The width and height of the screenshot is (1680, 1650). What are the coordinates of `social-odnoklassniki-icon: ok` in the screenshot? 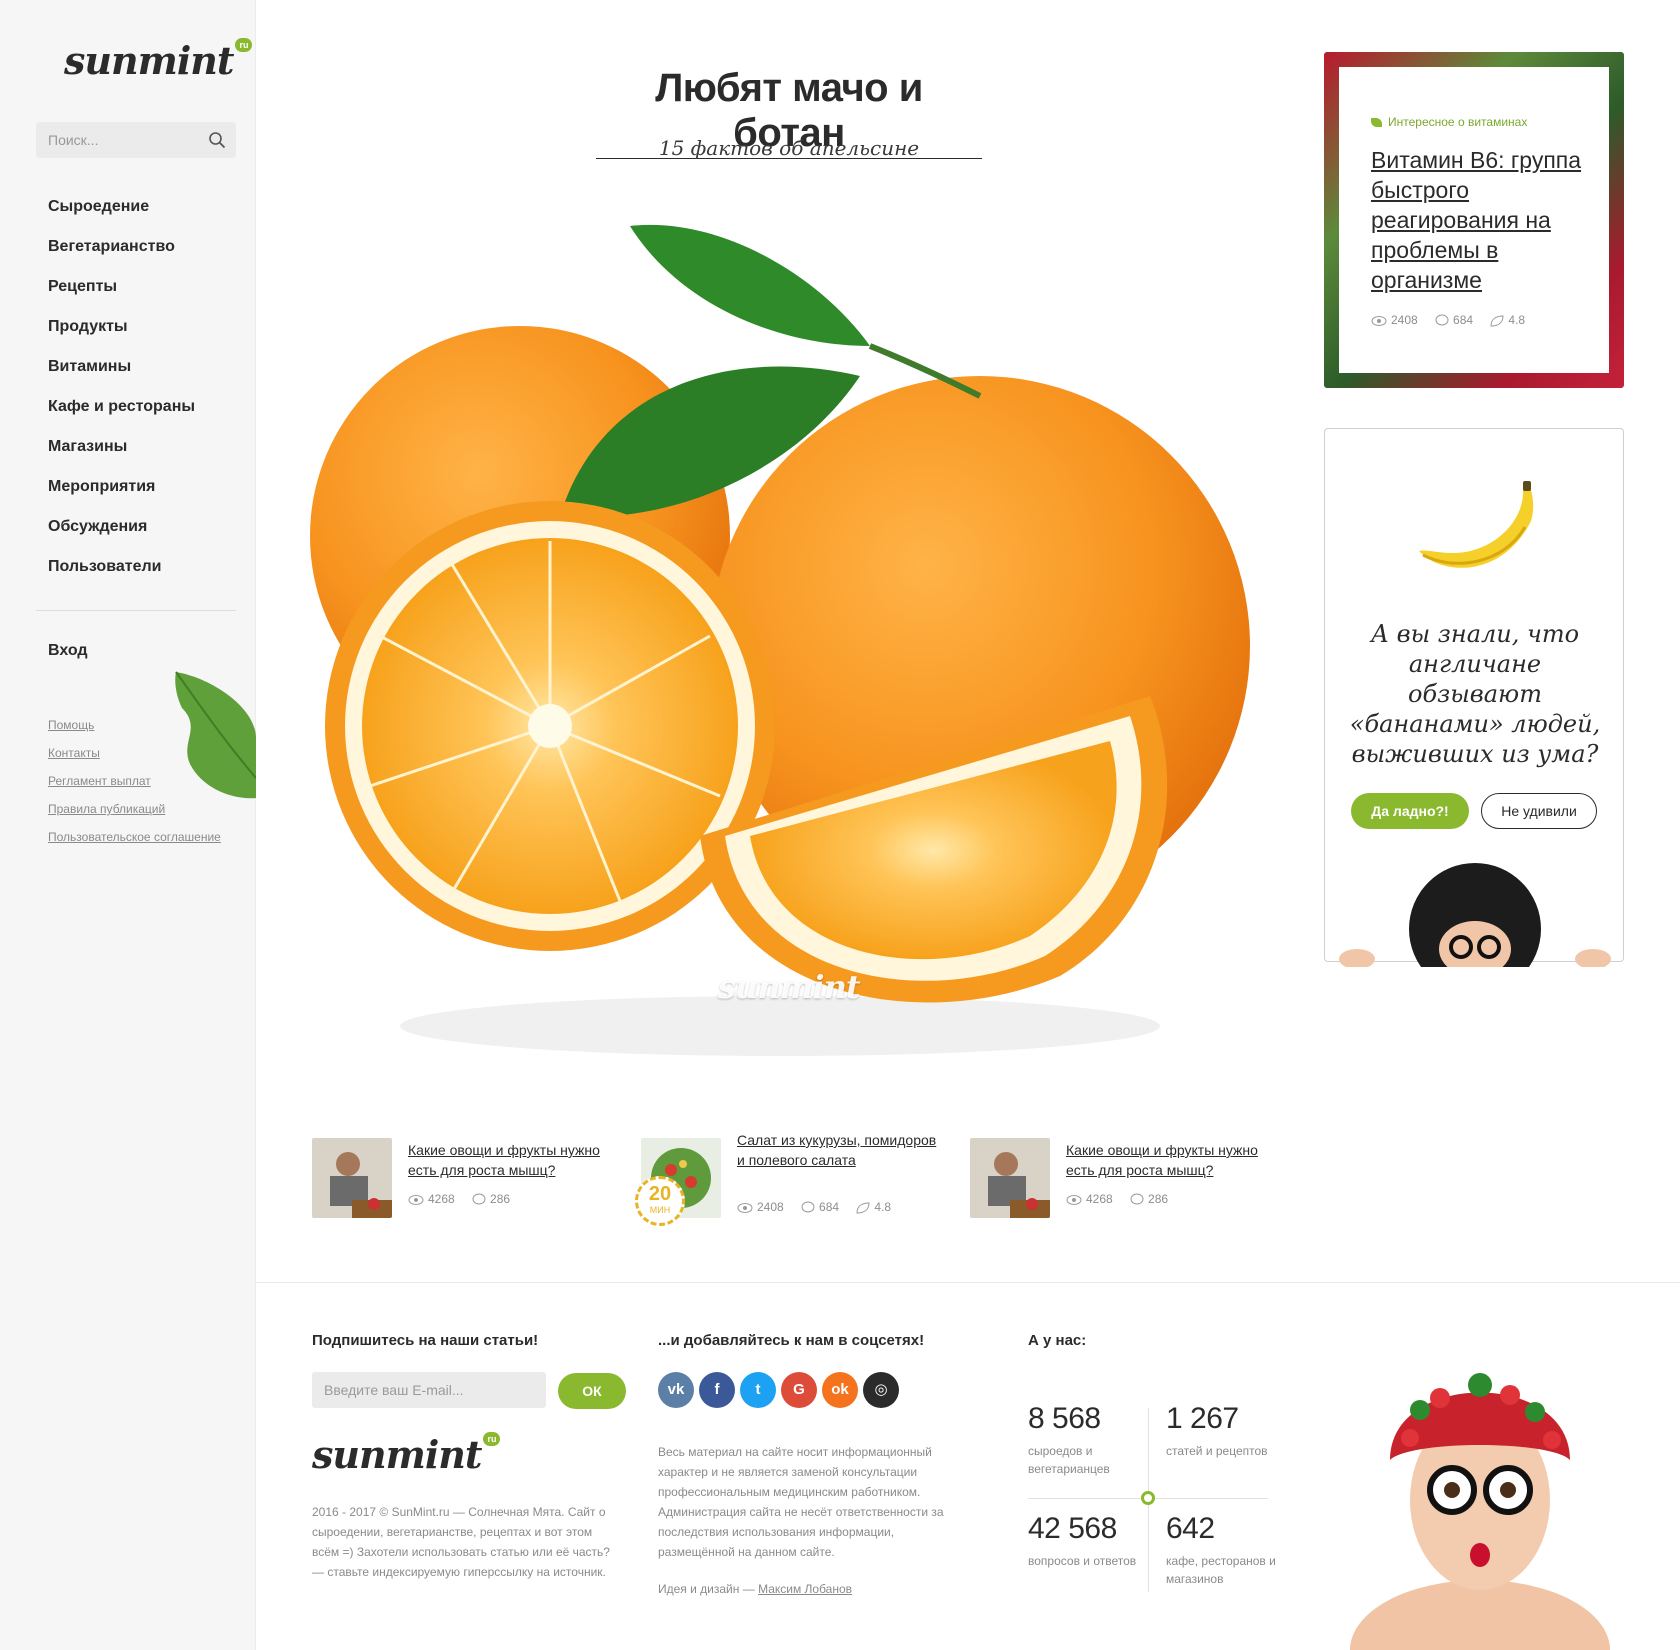 It's located at (840, 1390).